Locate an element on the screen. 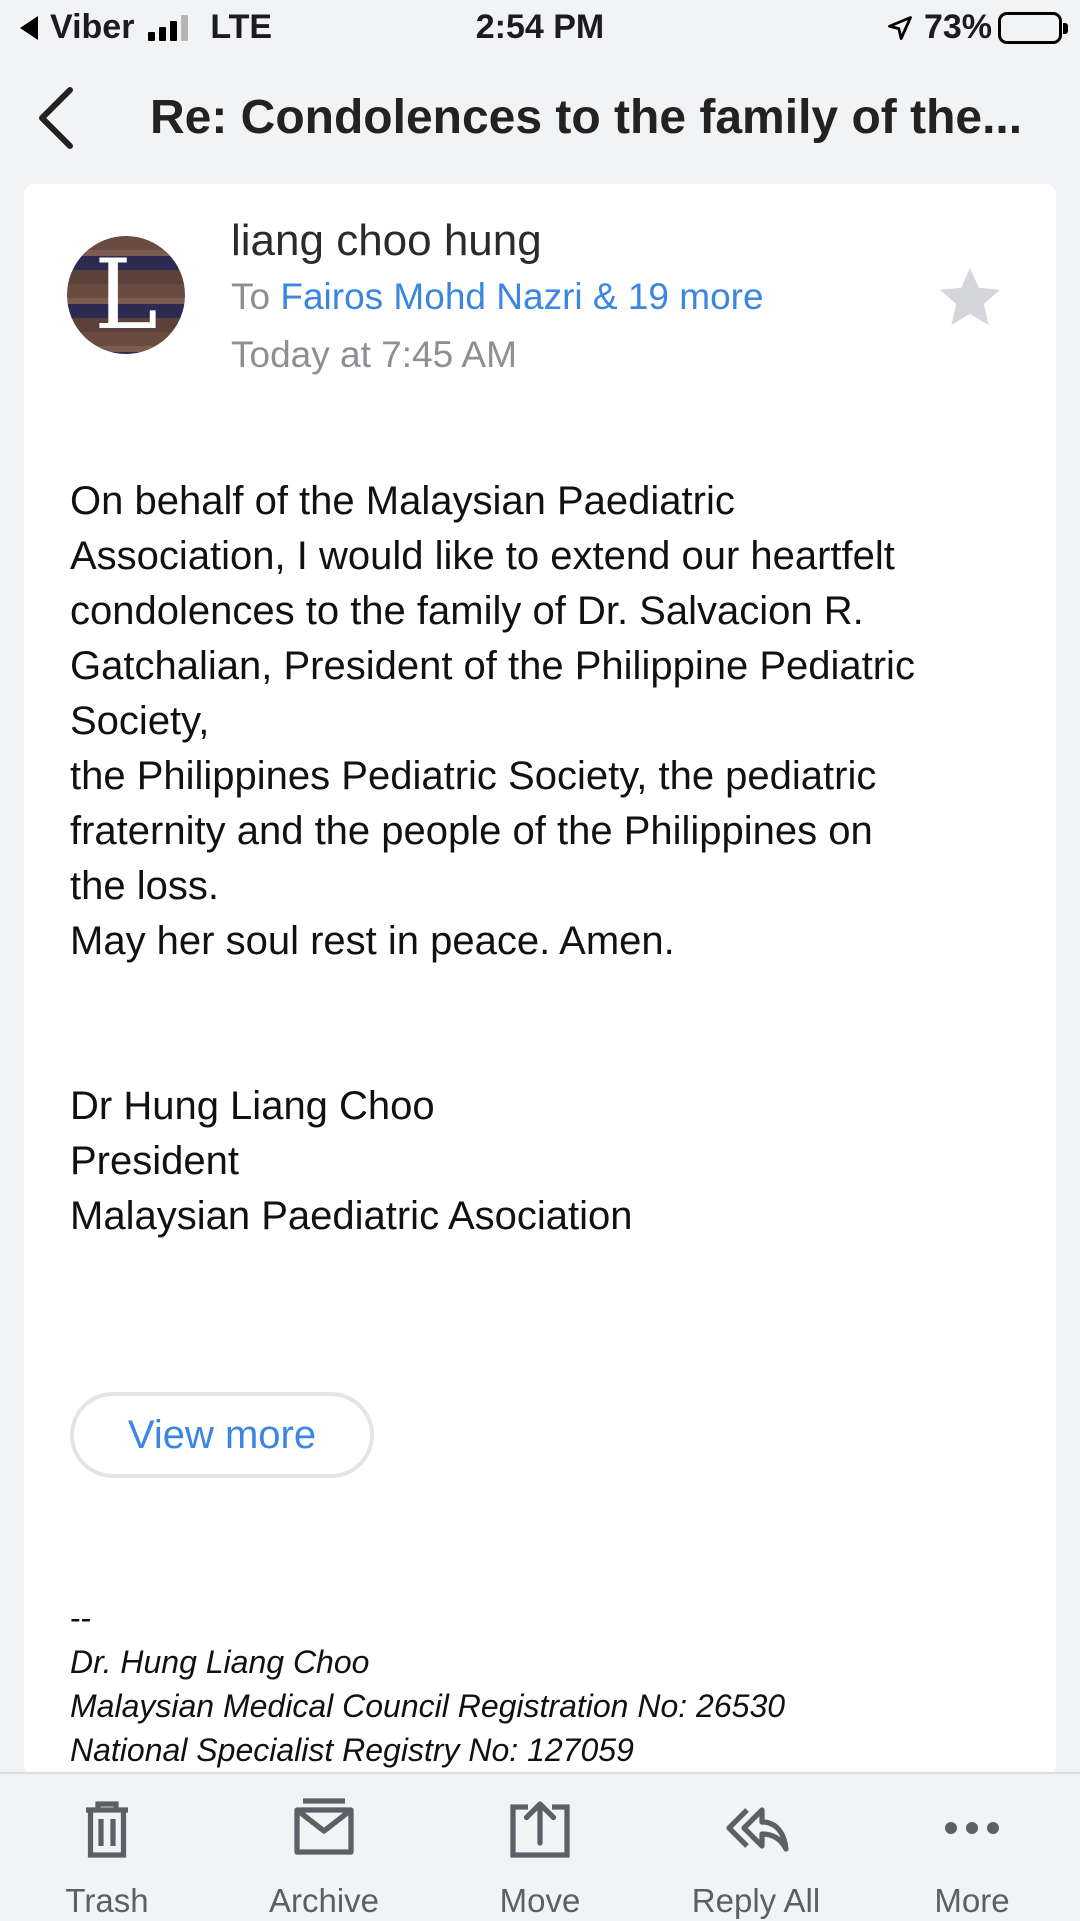 This screenshot has height=1921, width=1080. to-label: To is located at coordinates (251, 296).